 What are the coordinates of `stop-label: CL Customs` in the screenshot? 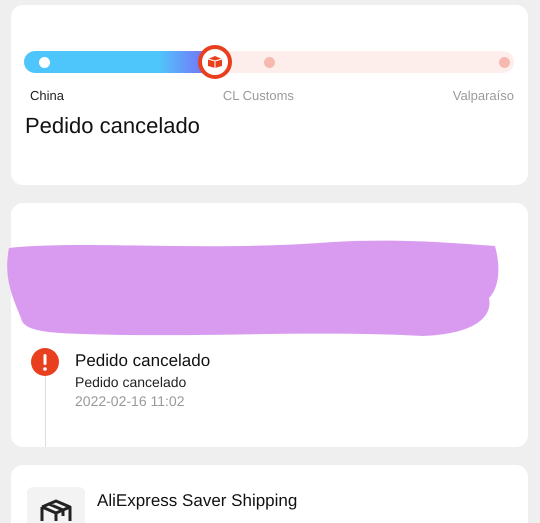 It's located at (258, 95).